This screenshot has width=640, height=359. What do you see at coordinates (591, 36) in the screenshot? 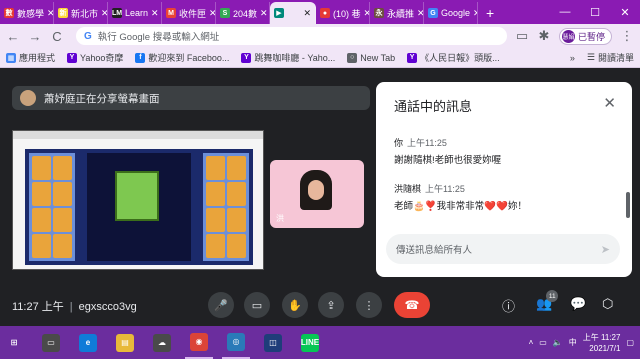
I see `profile-status: 已暫停` at bounding box center [591, 36].